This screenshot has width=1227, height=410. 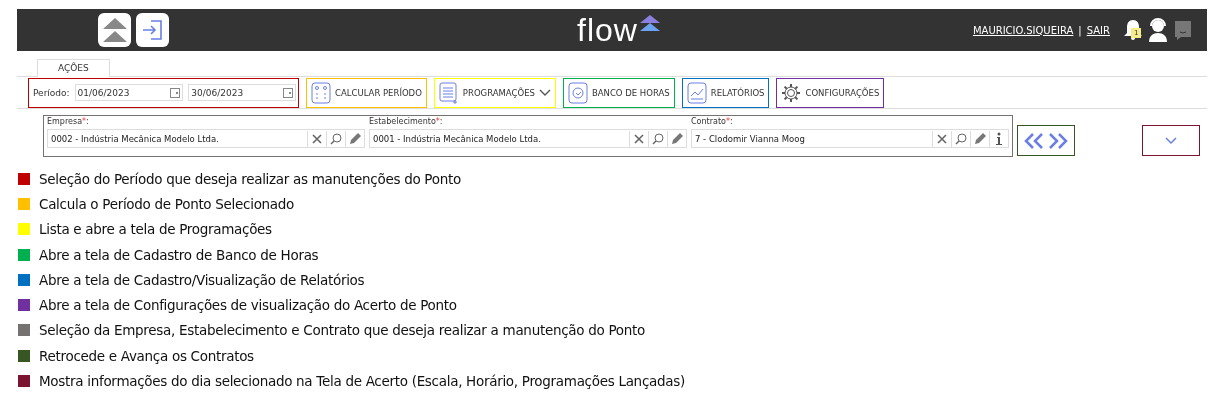 I want to click on field-label: Estabelecimento*:, so click(x=406, y=122).